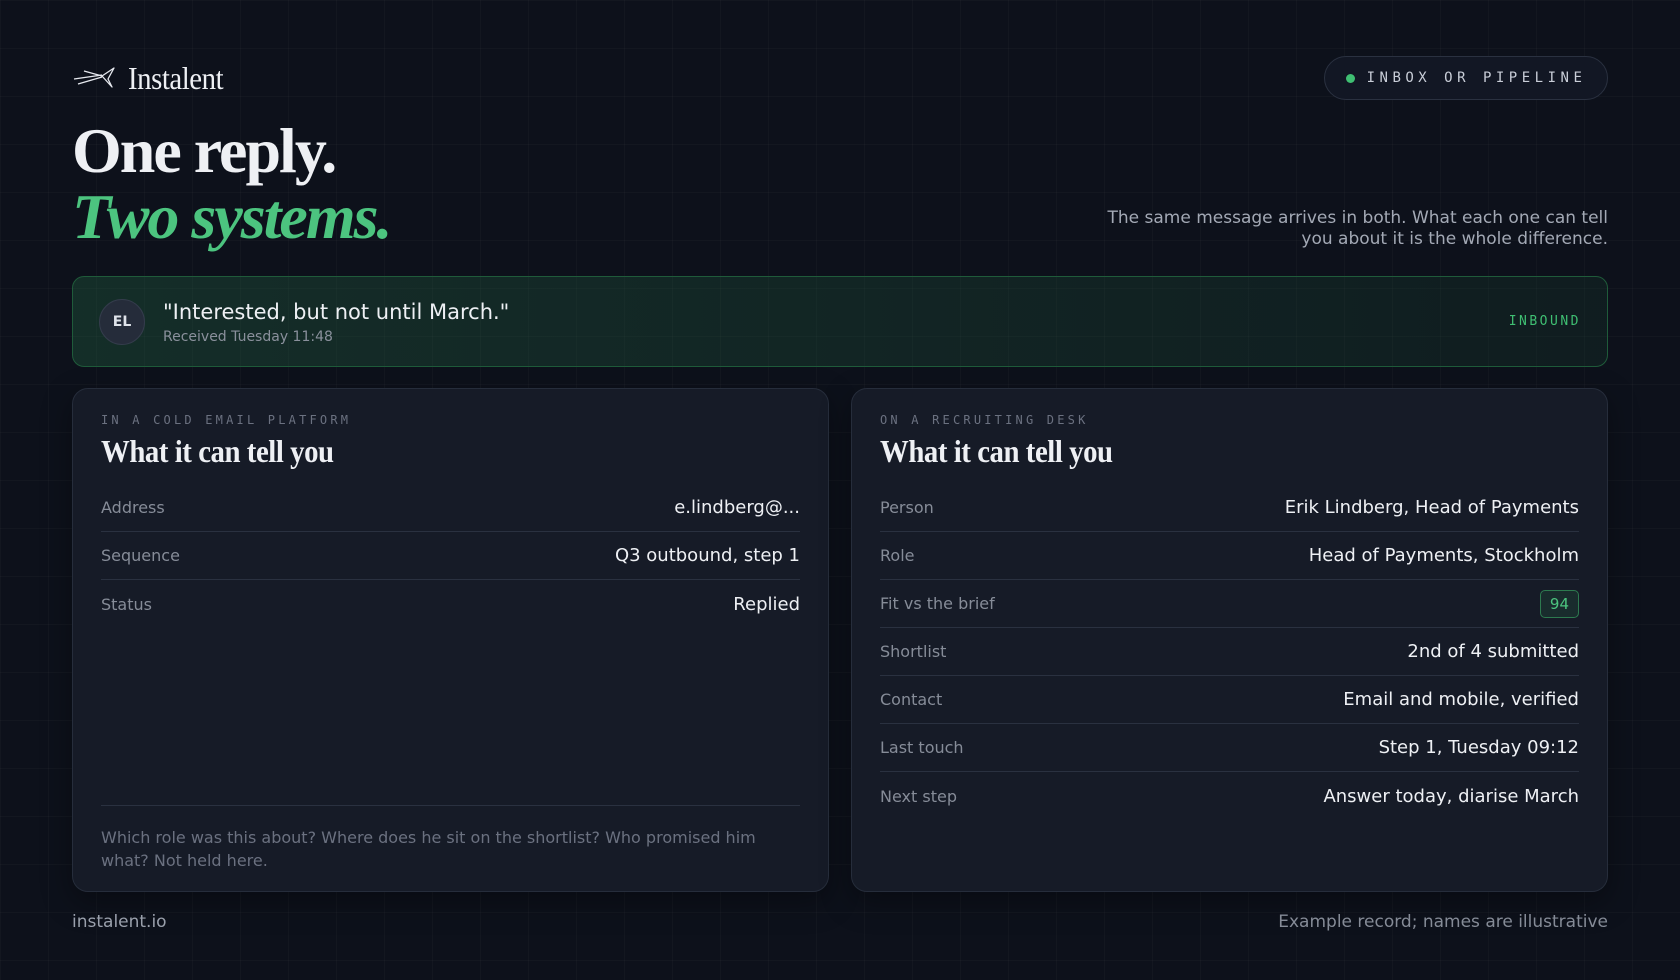  Describe the element at coordinates (226, 420) in the screenshot. I see `card-eyebrow: IN A COLD EMAIL PLATFORM` at that location.